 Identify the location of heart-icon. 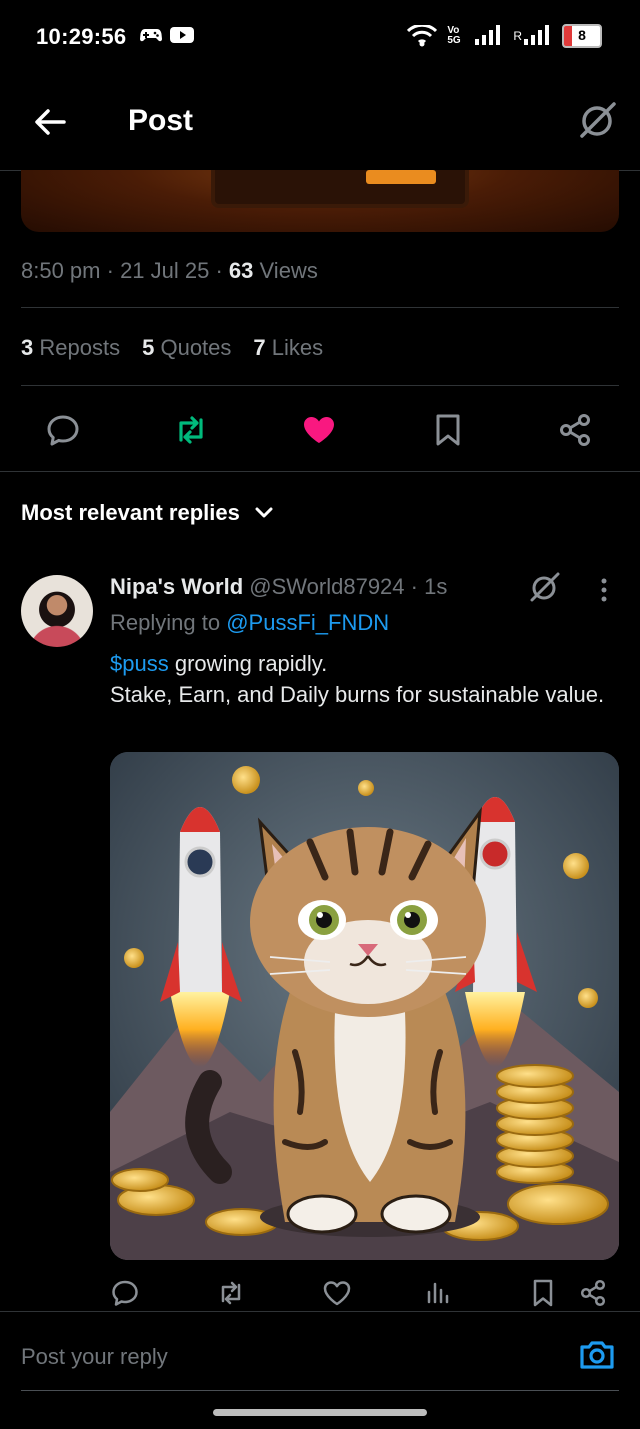
(337, 1293).